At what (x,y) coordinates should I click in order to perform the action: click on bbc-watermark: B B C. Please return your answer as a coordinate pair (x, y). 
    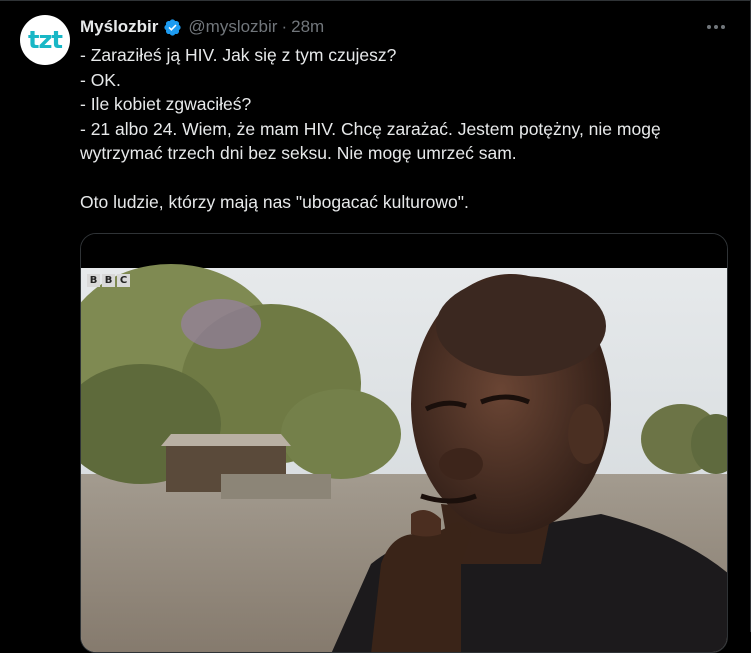
    Looking at the image, I should click on (108, 280).